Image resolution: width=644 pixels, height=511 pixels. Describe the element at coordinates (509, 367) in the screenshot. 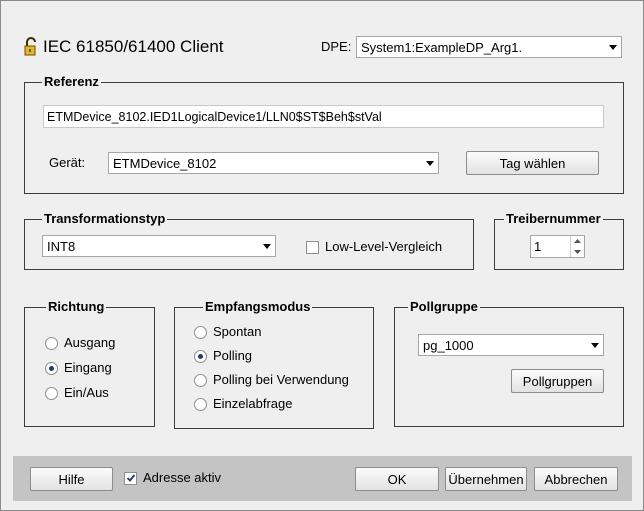

I see `pollgruppe-group` at that location.